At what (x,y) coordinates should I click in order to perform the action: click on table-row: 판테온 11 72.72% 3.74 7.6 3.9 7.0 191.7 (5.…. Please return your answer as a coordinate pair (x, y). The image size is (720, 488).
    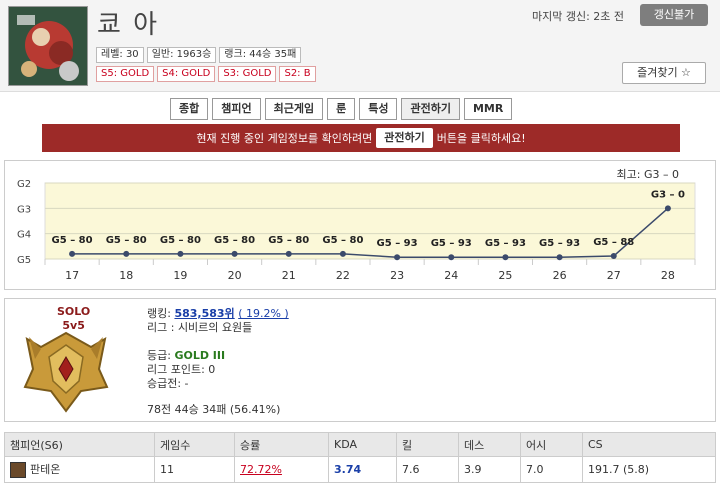
    Looking at the image, I should click on (360, 469).